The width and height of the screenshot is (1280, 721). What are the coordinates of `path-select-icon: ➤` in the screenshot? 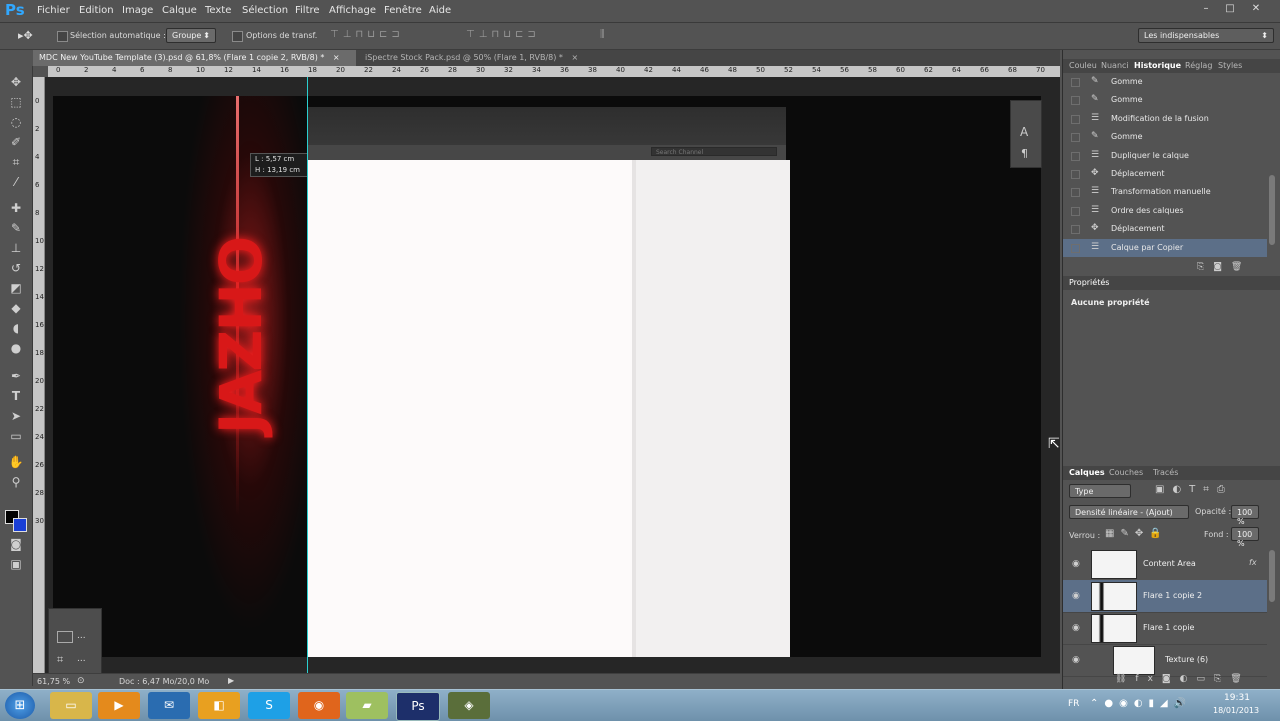 It's located at (16, 416).